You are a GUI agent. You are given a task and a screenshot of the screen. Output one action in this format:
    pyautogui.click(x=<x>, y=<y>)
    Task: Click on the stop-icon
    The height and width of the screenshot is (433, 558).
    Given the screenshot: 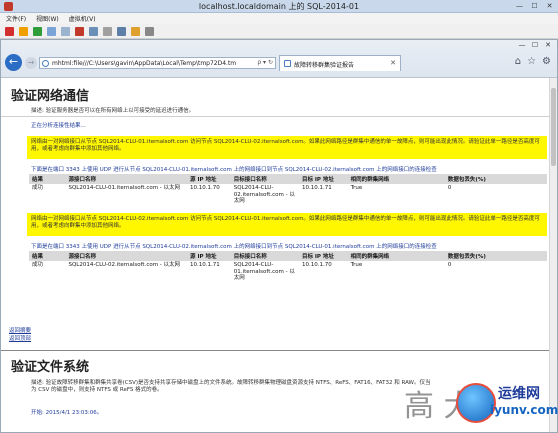 What is the action you would take?
    pyautogui.click(x=9, y=31)
    